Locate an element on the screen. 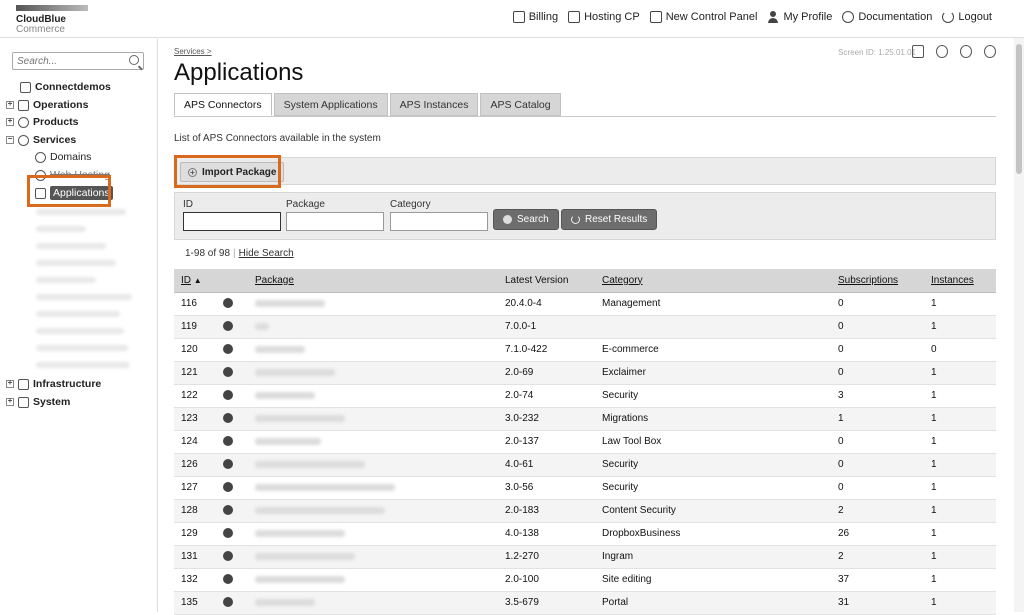 This screenshot has height=615, width=1024. category-filter-input is located at coordinates (439, 221).